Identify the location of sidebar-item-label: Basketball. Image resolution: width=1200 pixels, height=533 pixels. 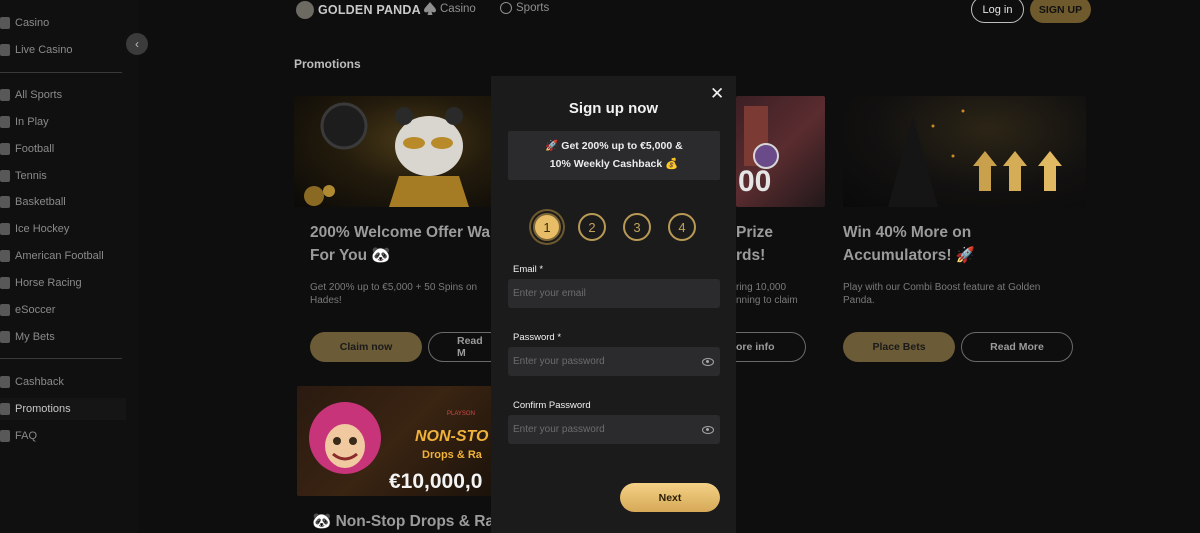
(40, 202).